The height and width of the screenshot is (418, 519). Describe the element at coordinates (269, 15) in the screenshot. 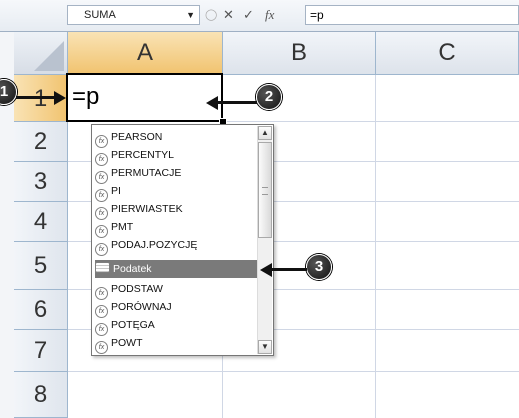

I see `insert-function-icon: fx` at that location.